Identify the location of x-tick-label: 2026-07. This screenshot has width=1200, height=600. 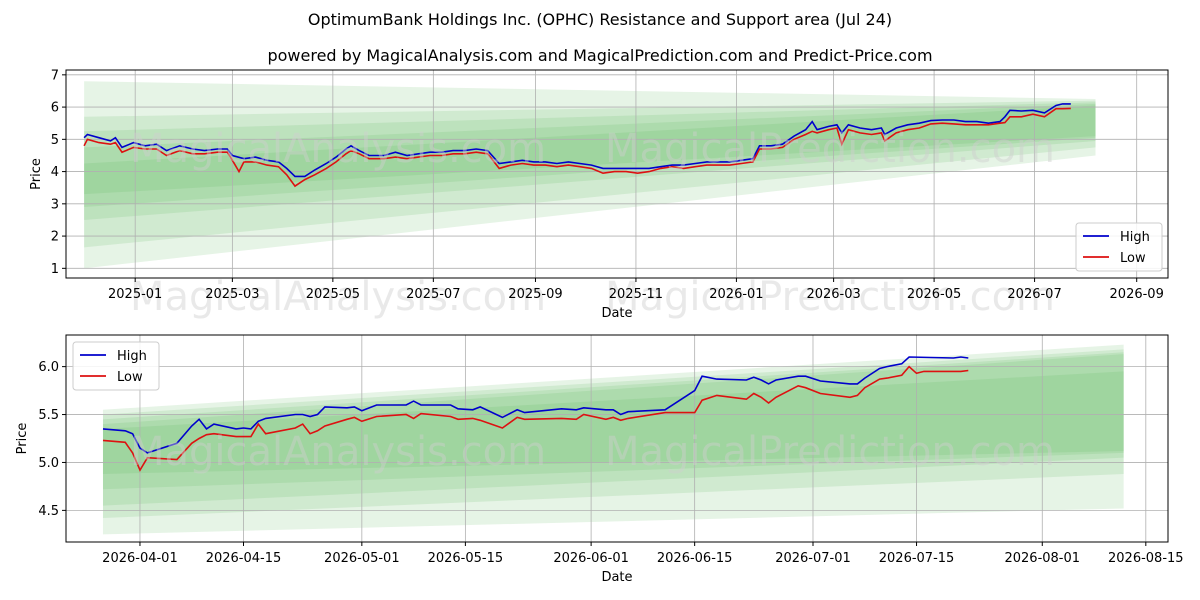
(1034, 294).